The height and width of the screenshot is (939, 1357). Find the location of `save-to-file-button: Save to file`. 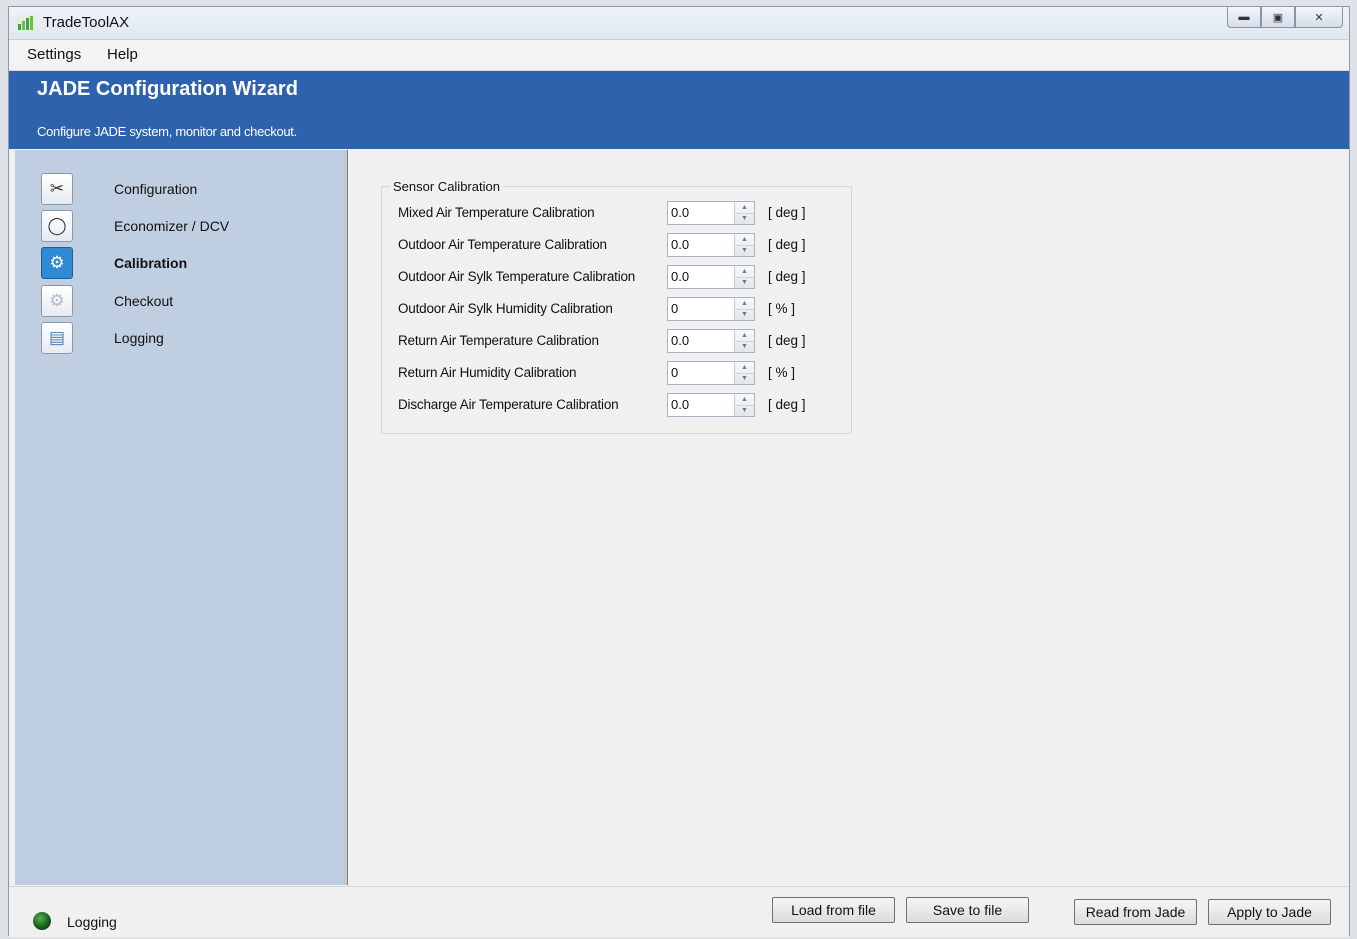

save-to-file-button: Save to file is located at coordinates (967, 910).